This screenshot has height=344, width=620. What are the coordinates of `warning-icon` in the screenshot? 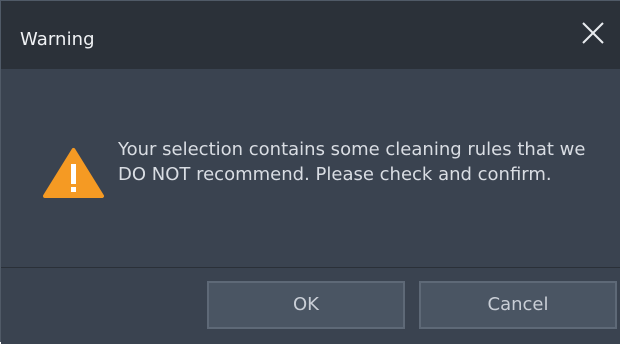 It's located at (73, 173).